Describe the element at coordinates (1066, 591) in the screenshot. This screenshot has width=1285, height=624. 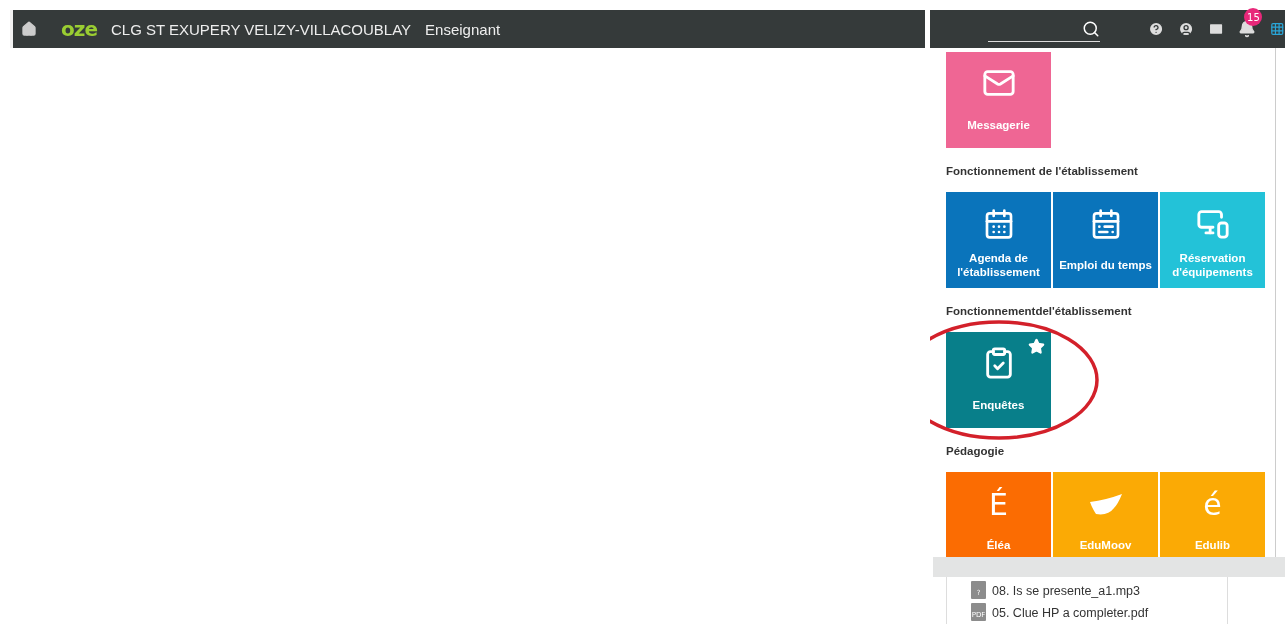
I see `file-link: 08. Is se presente_a1.mp3` at that location.